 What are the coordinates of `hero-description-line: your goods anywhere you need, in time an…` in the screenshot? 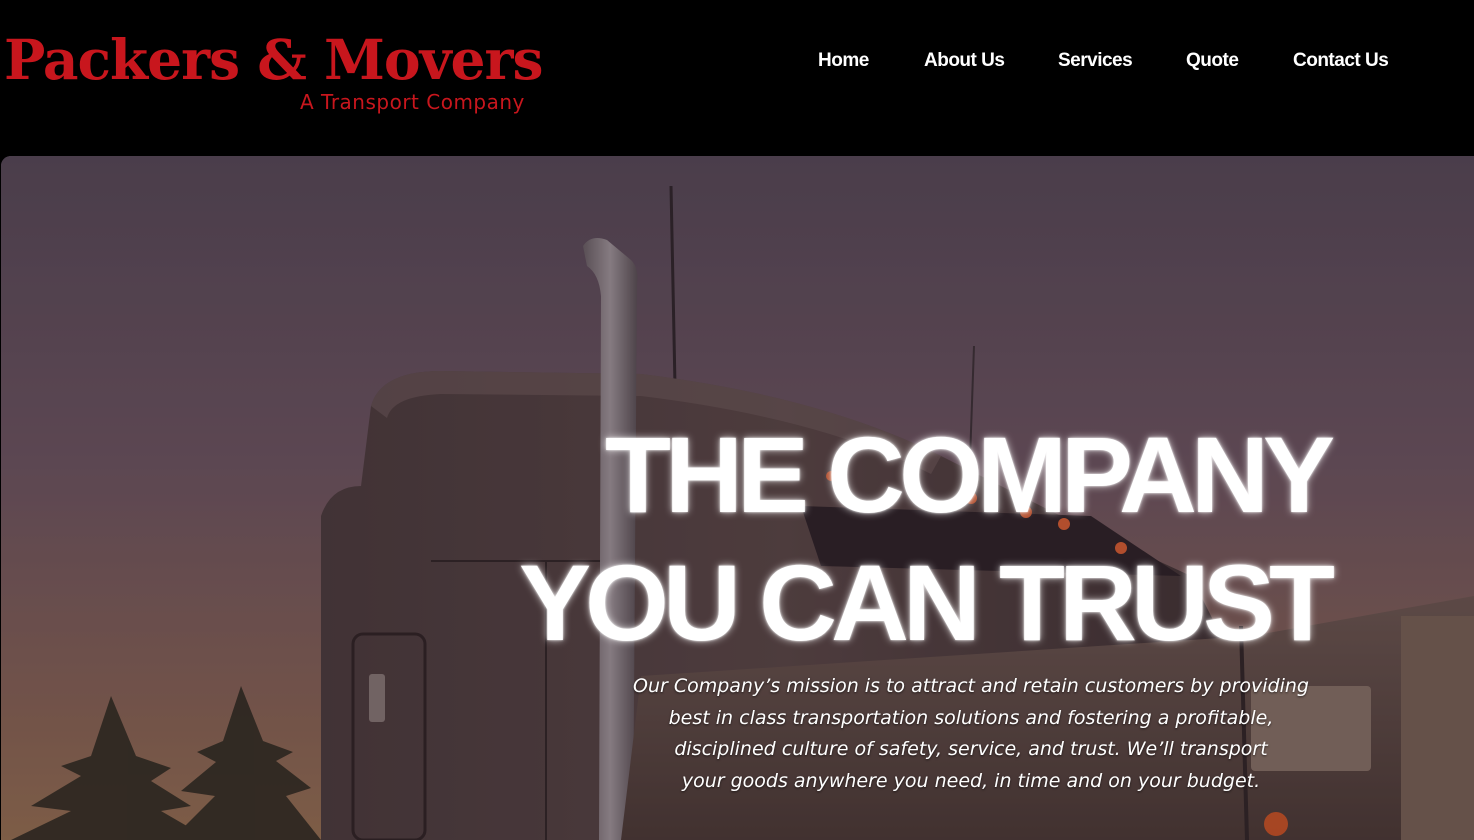 It's located at (971, 780).